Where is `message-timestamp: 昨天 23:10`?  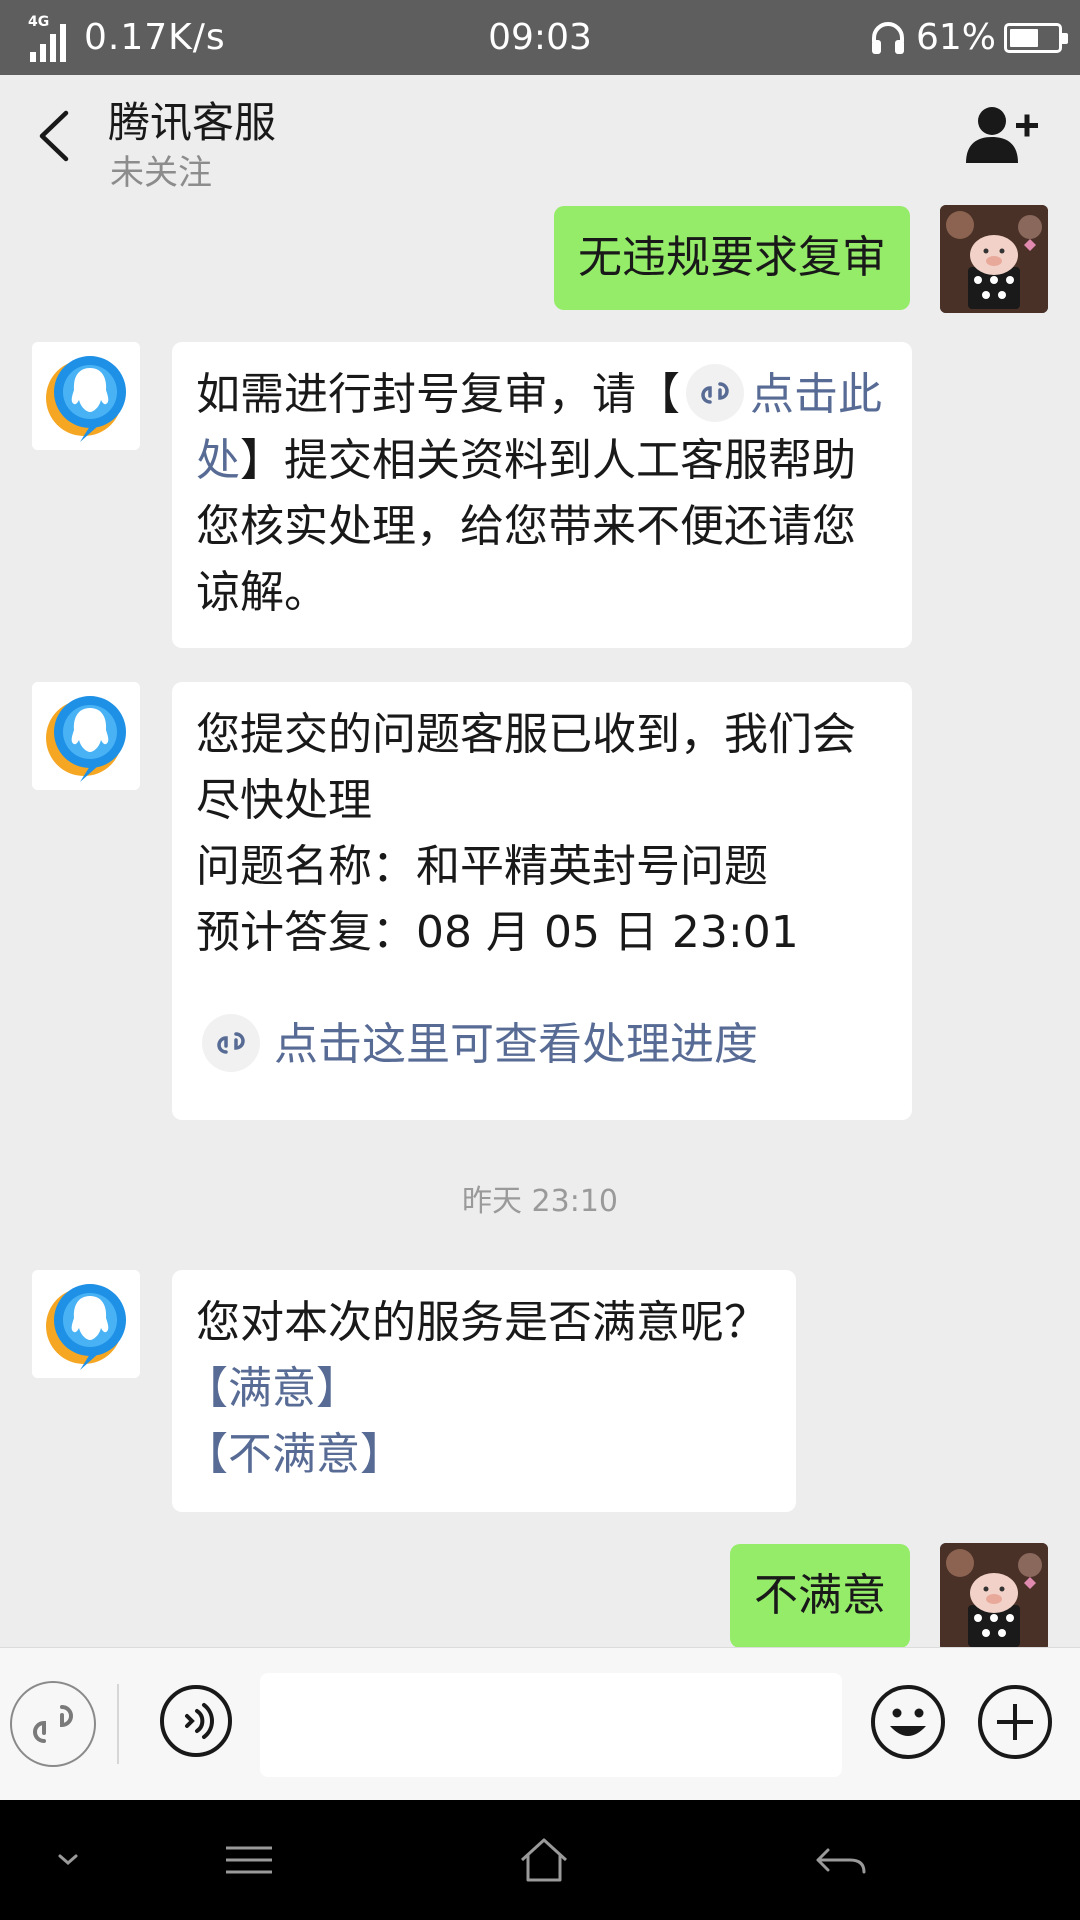 message-timestamp: 昨天 23:10 is located at coordinates (540, 1201).